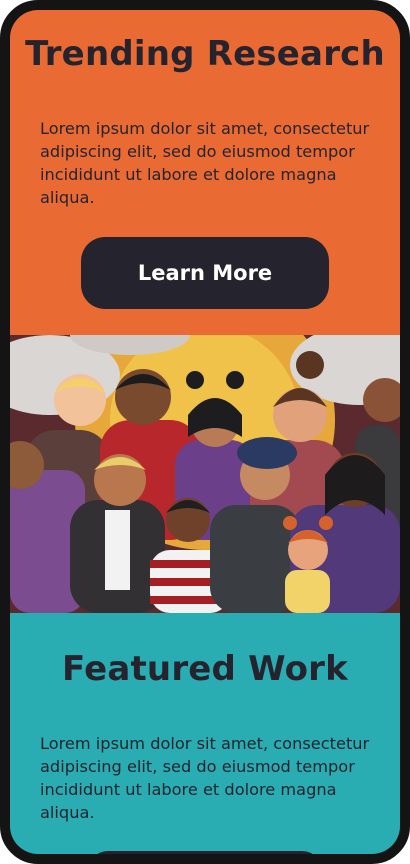  Describe the element at coordinates (205, 852) in the screenshot. I see `featured-button-partial` at that location.